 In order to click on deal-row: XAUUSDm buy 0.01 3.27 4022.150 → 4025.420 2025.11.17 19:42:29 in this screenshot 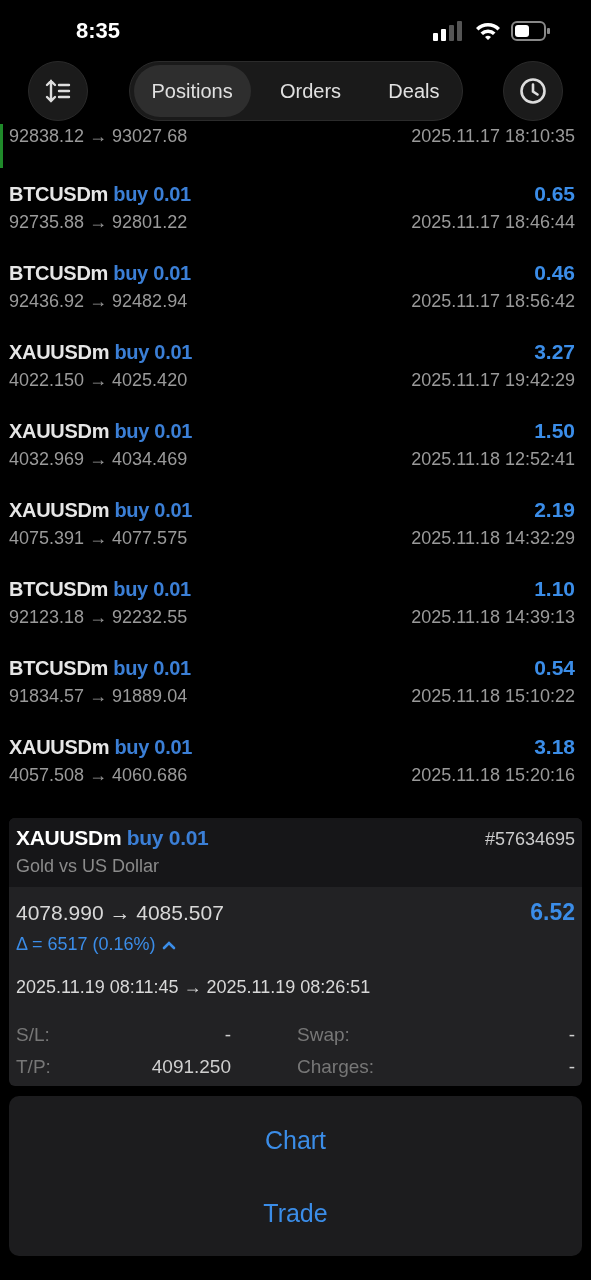, I will do `click(295, 365)`.